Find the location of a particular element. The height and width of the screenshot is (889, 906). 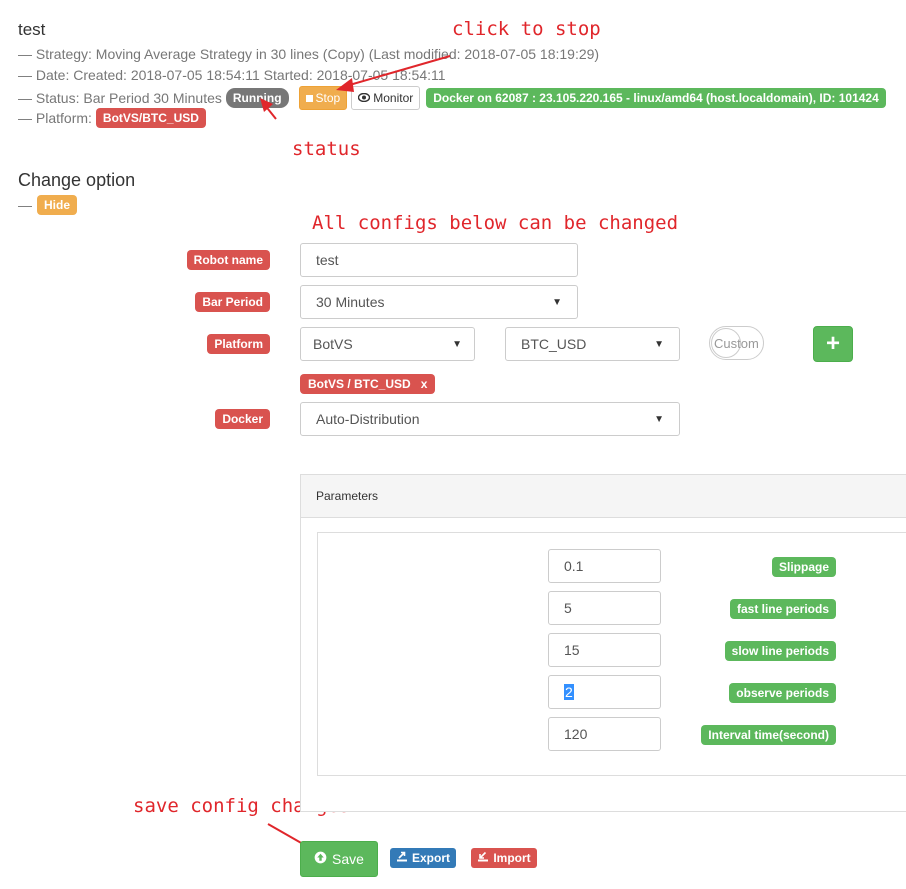

plus-icon: + is located at coordinates (832, 343).